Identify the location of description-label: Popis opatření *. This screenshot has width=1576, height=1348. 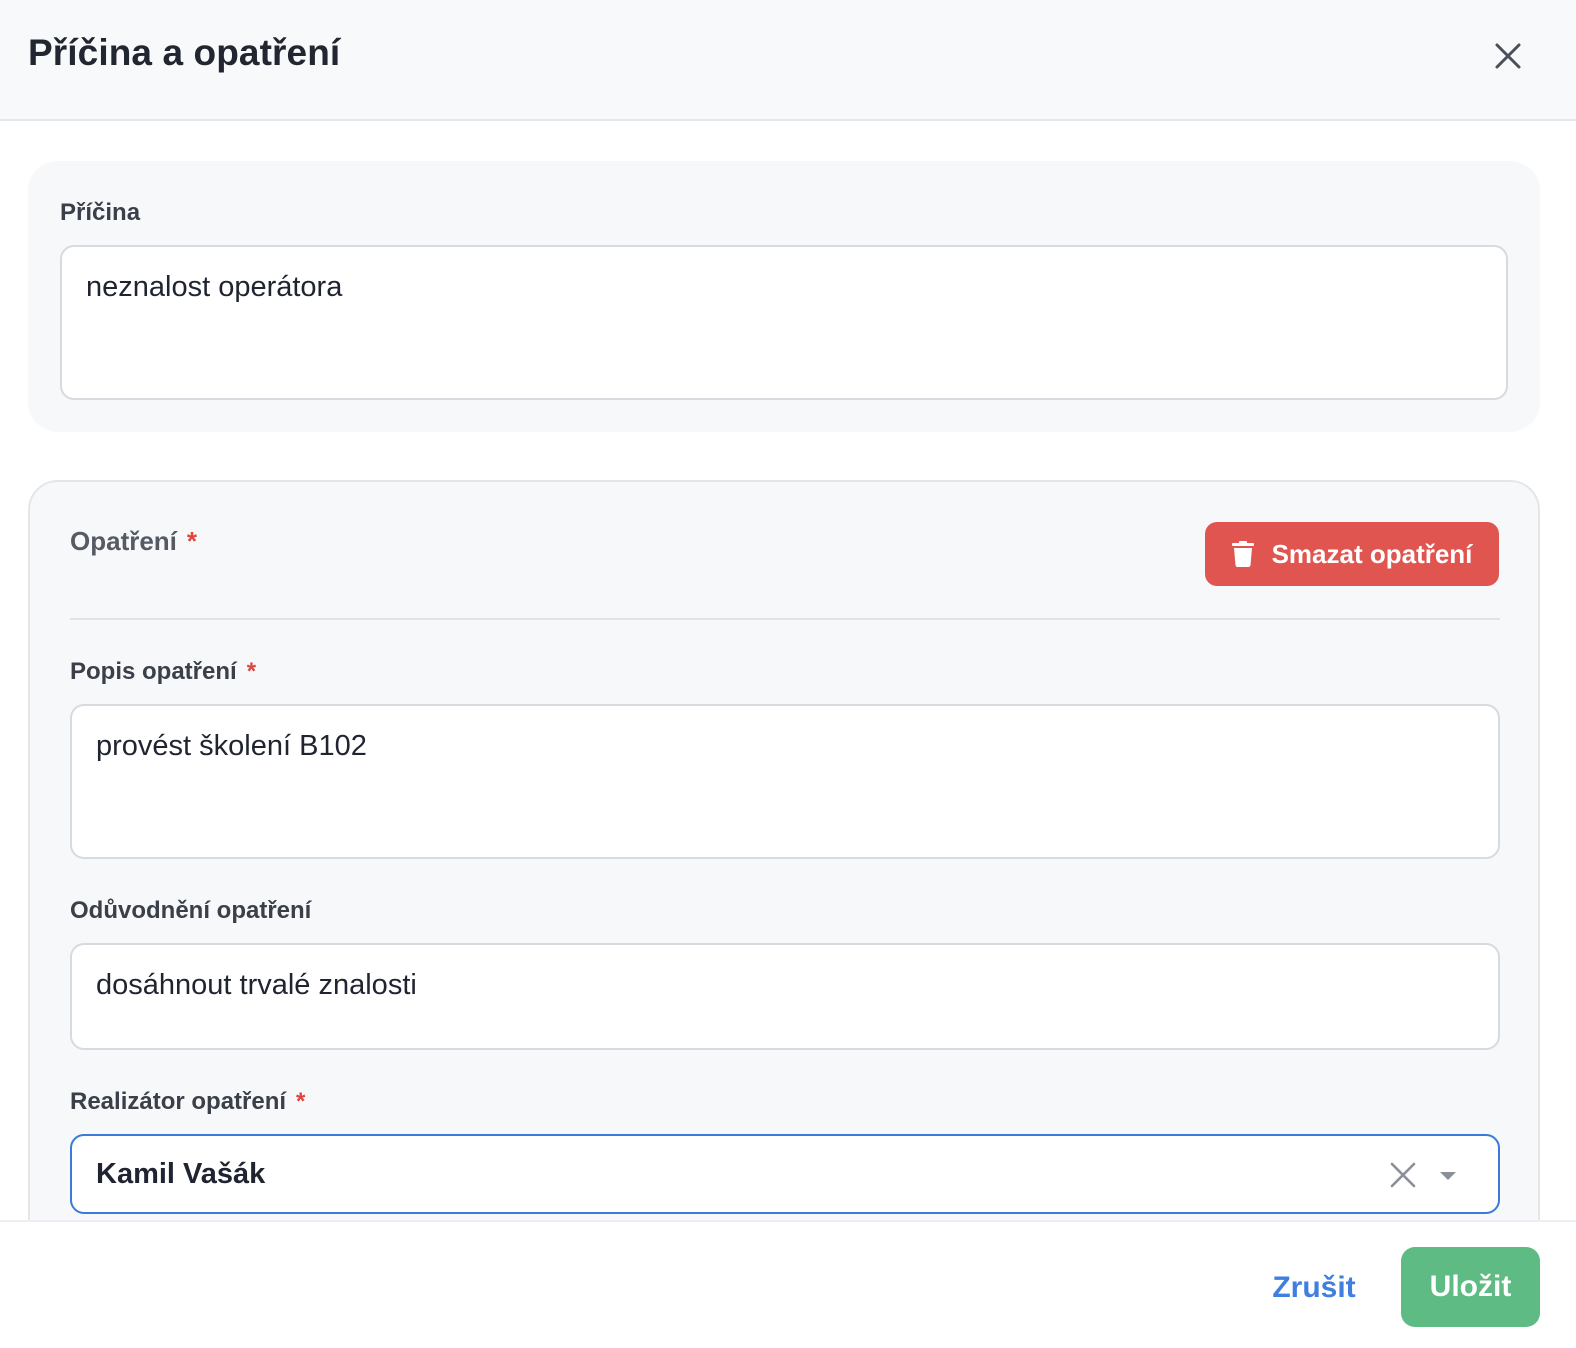
(163, 672).